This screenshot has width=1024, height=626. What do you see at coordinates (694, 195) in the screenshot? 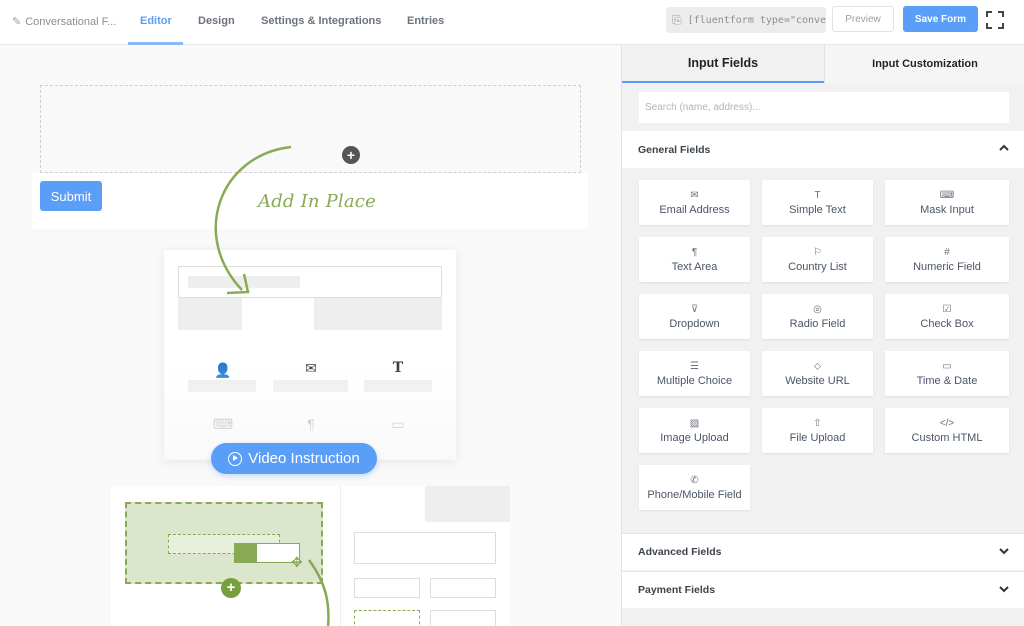
I see `envelope-icon: ✉` at bounding box center [694, 195].